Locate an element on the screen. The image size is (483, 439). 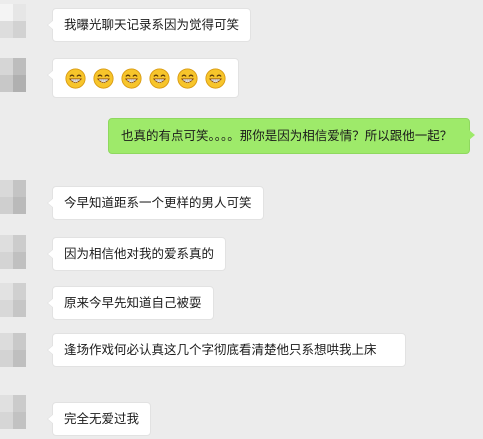
message-text: 完全无爱过我 is located at coordinates (102, 418).